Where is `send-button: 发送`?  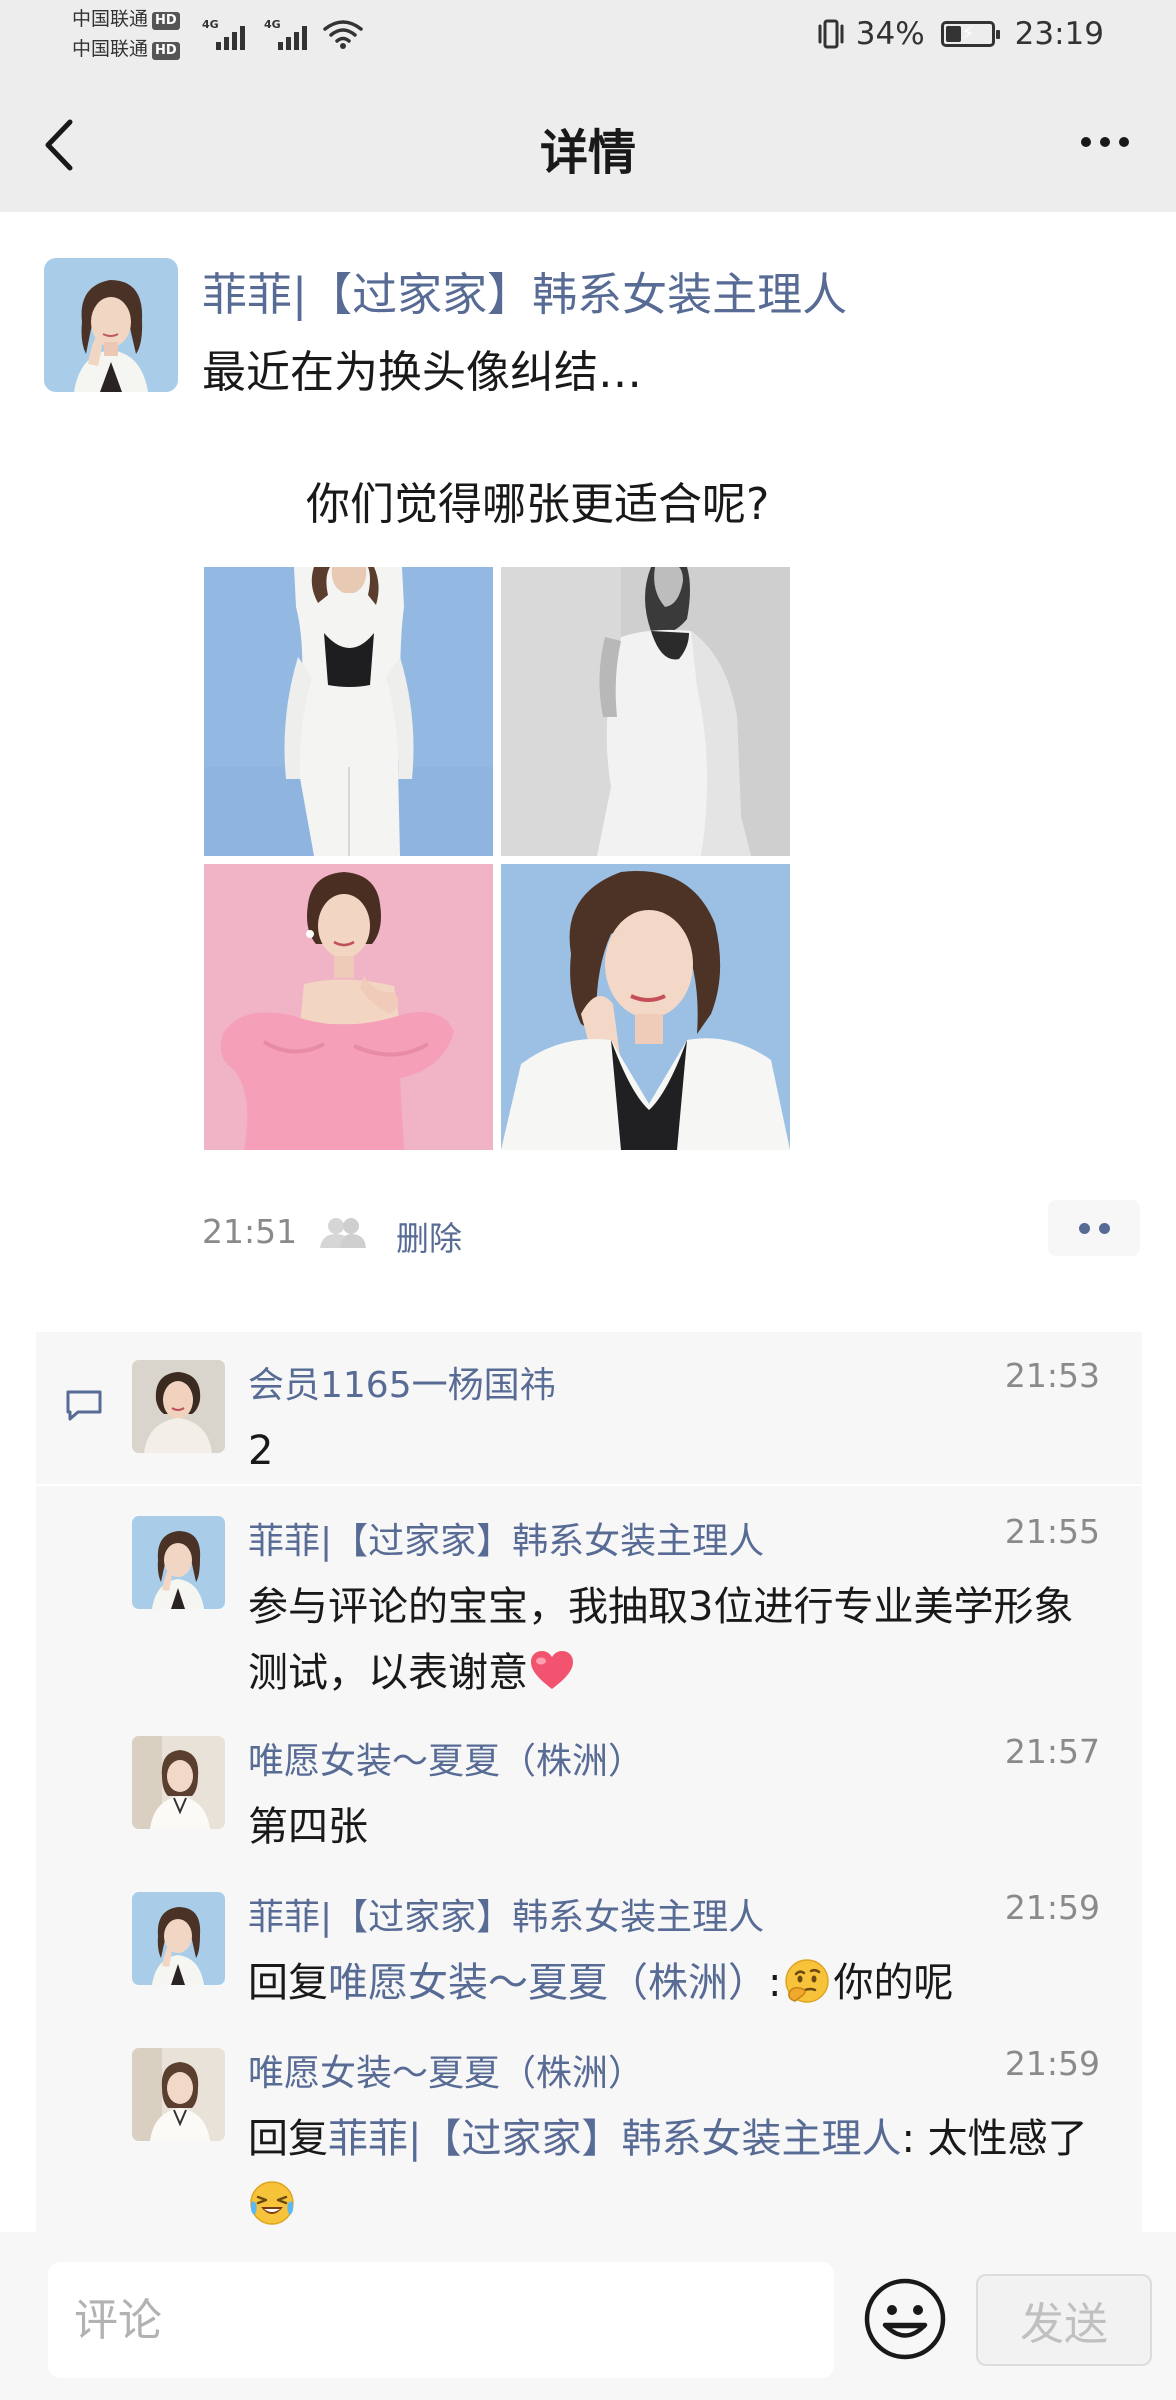
send-button: 发送 is located at coordinates (1064, 2320).